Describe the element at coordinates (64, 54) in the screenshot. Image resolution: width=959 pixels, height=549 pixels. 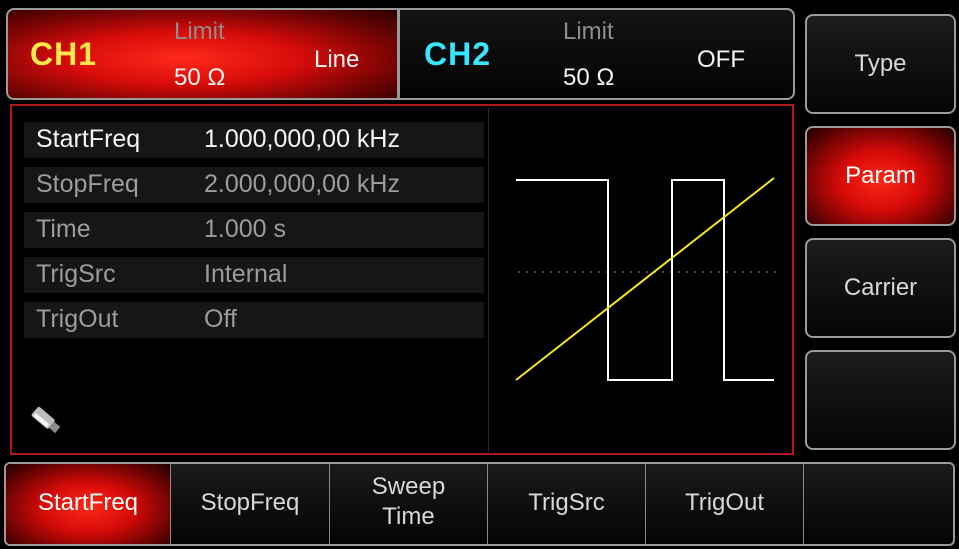
I see `ch1-label: CH1` at that location.